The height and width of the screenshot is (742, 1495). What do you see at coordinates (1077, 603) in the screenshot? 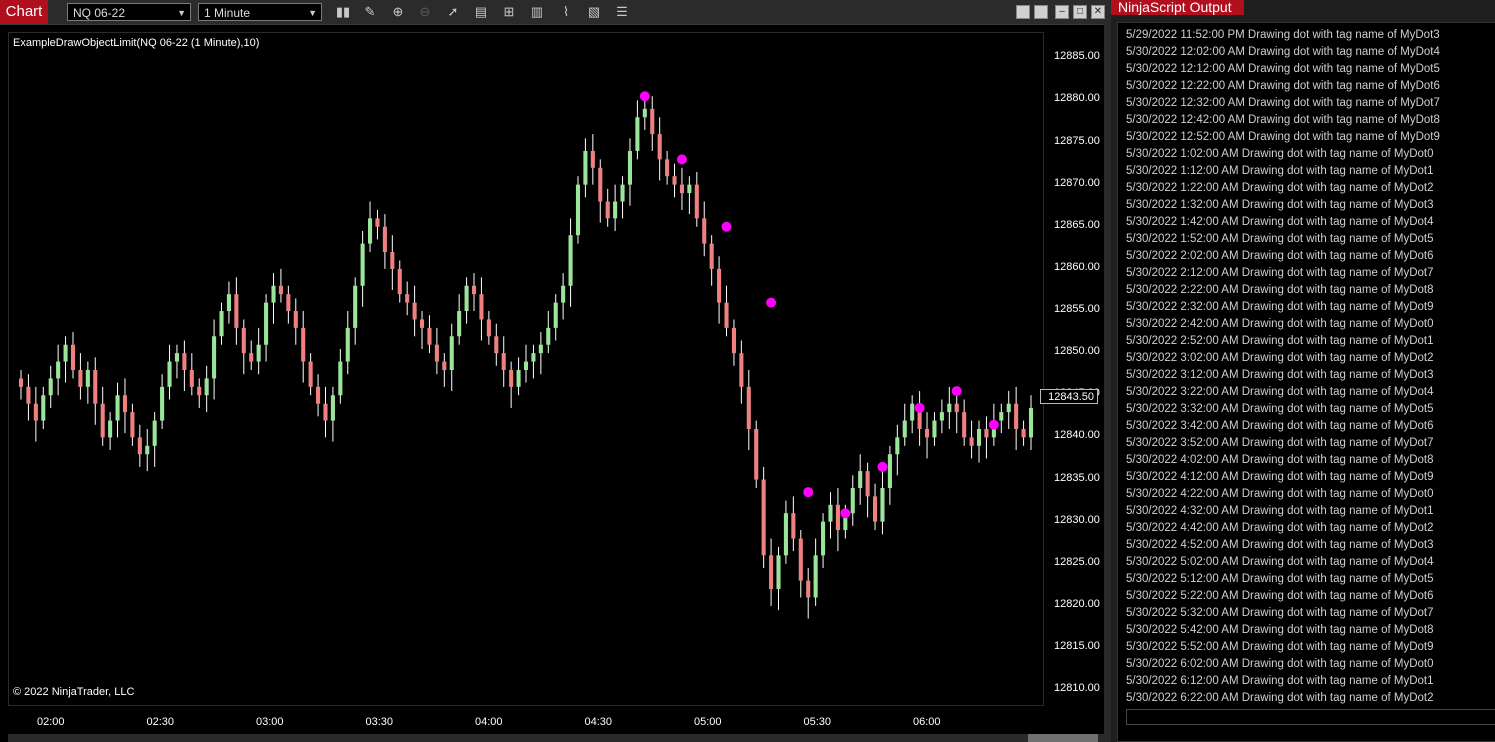
I see `y-tick-label: 12820.00` at bounding box center [1077, 603].